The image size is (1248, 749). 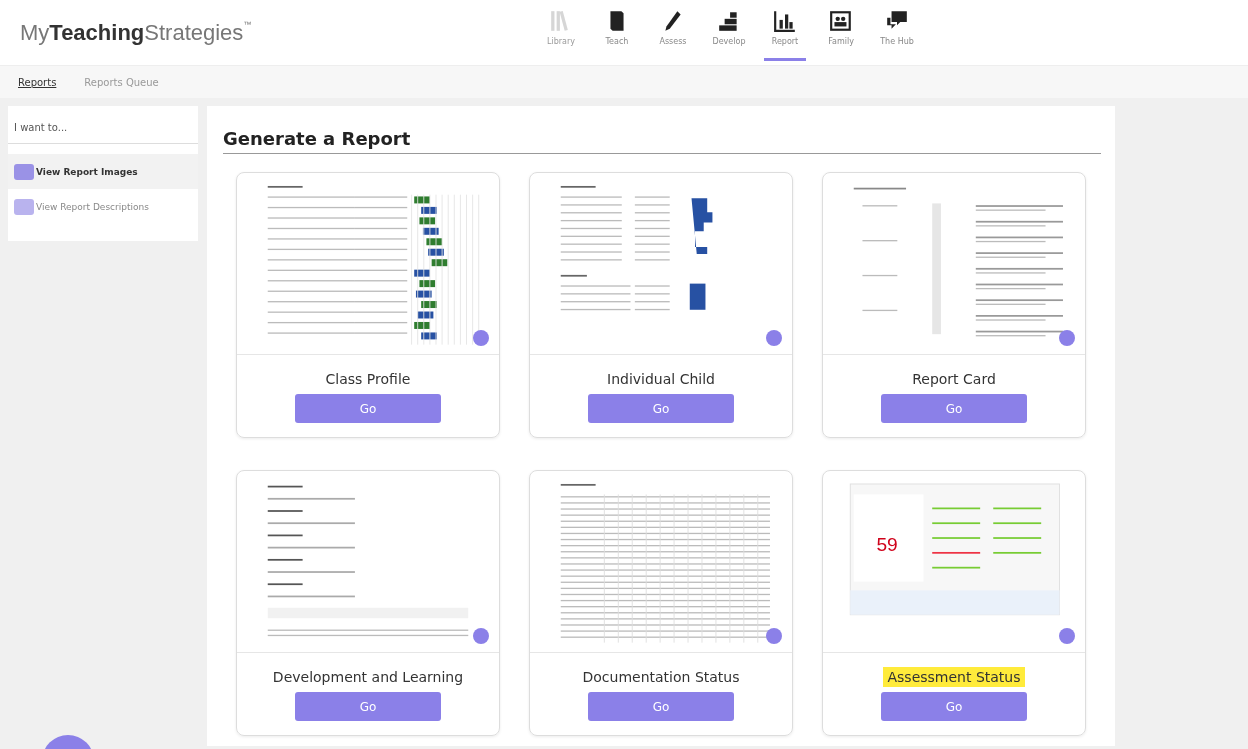 What do you see at coordinates (729, 32) in the screenshot?
I see `nav-tab: Develop` at bounding box center [729, 32].